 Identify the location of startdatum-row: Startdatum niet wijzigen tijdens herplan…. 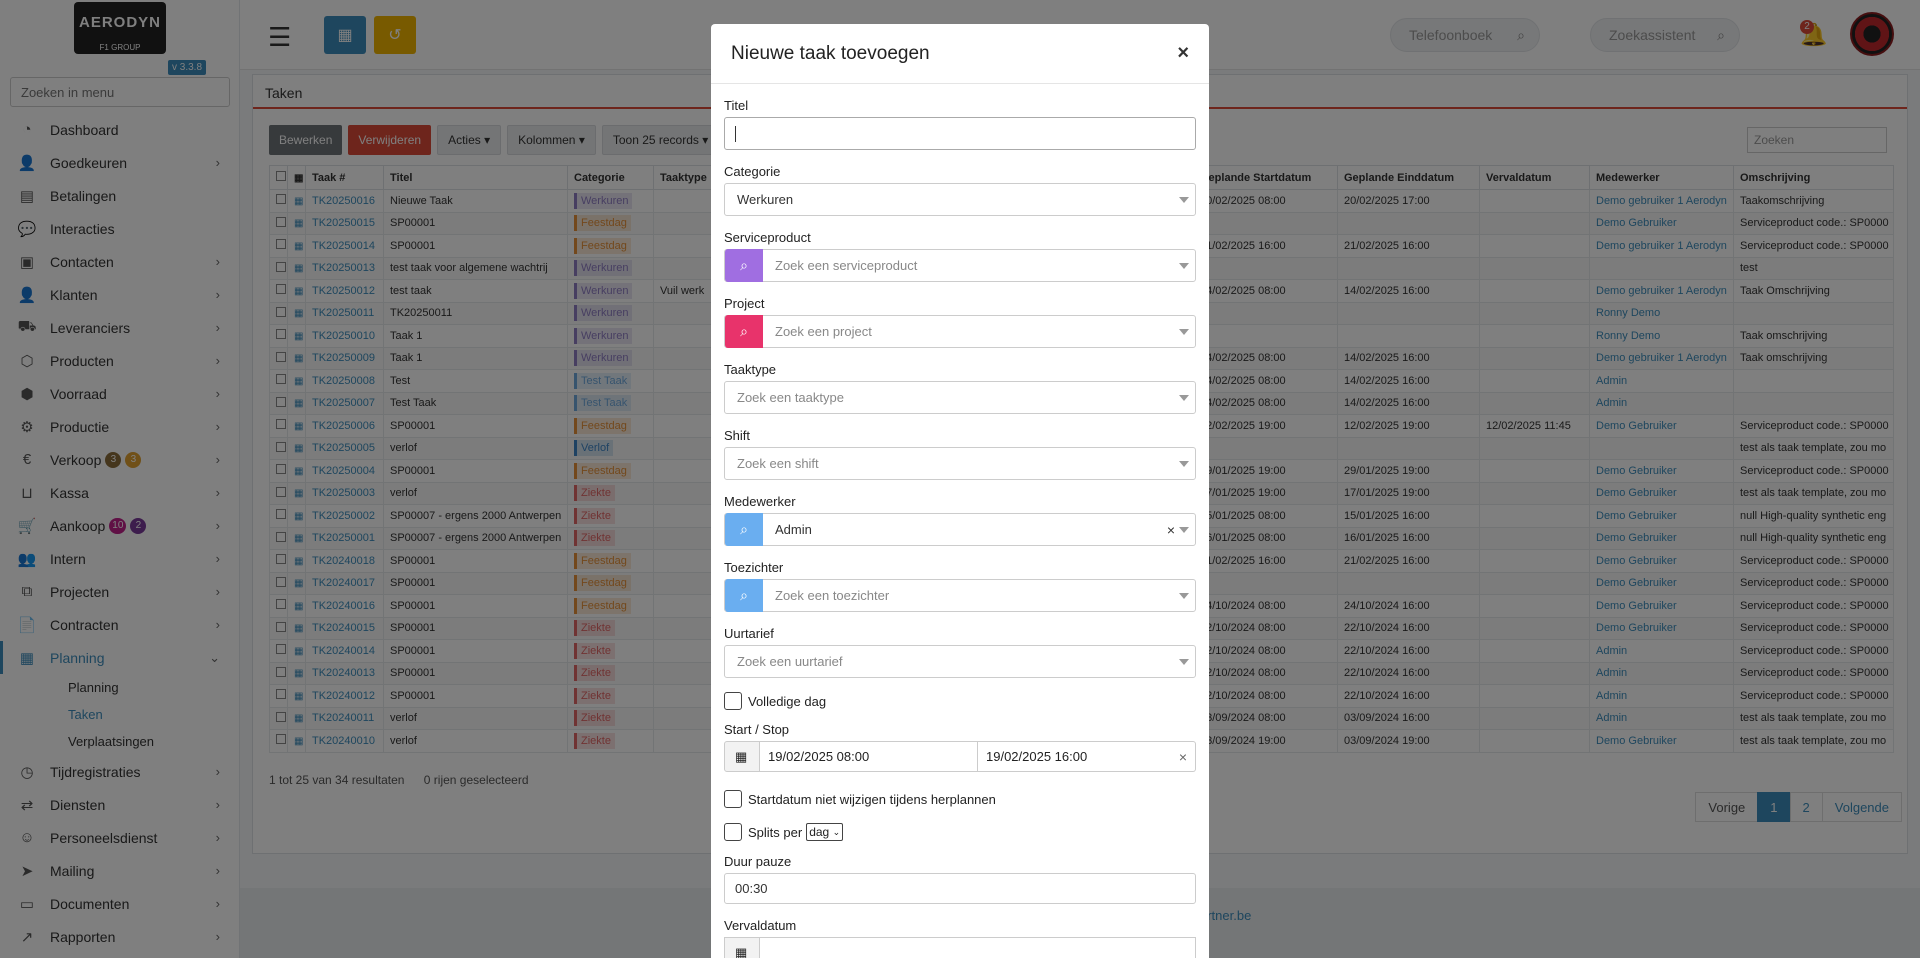
(960, 799).